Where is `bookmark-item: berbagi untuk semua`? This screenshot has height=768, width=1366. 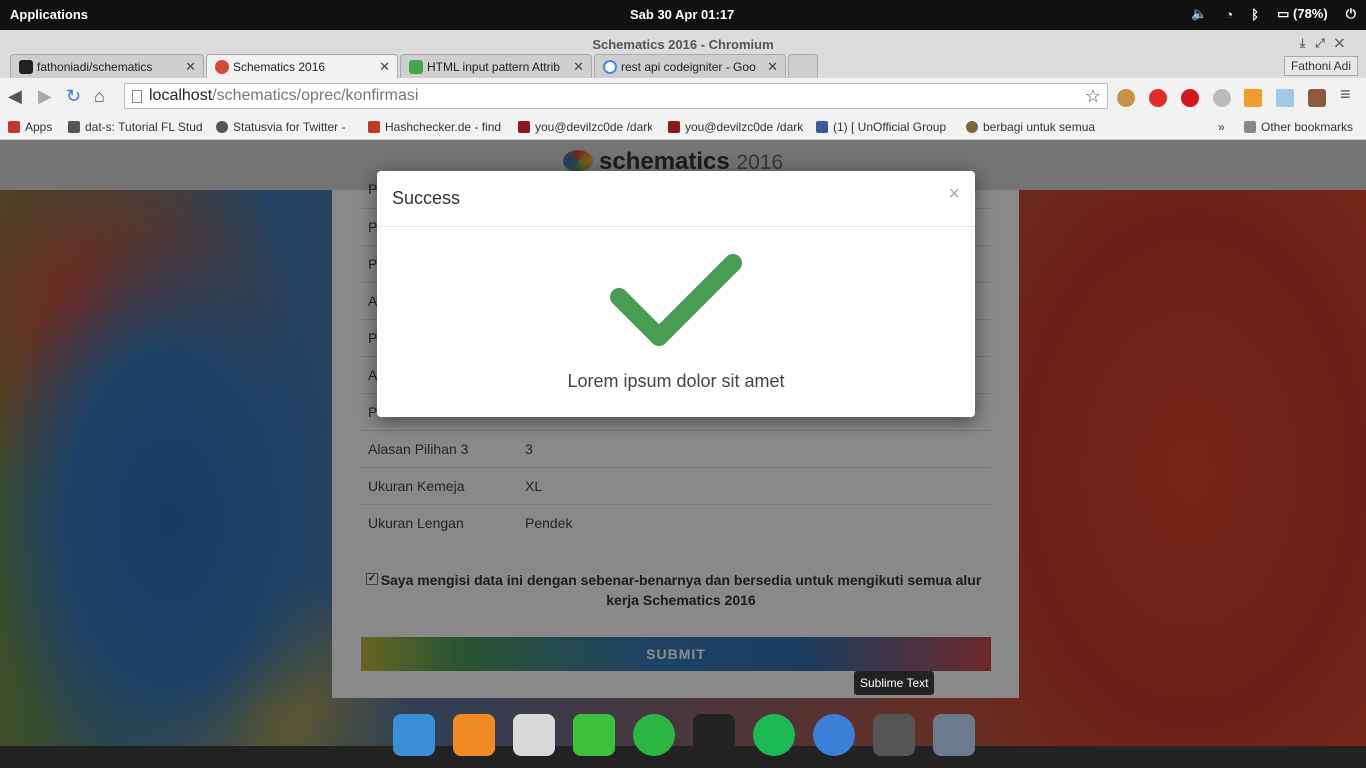 bookmark-item: berbagi untuk semua is located at coordinates (1034, 127).